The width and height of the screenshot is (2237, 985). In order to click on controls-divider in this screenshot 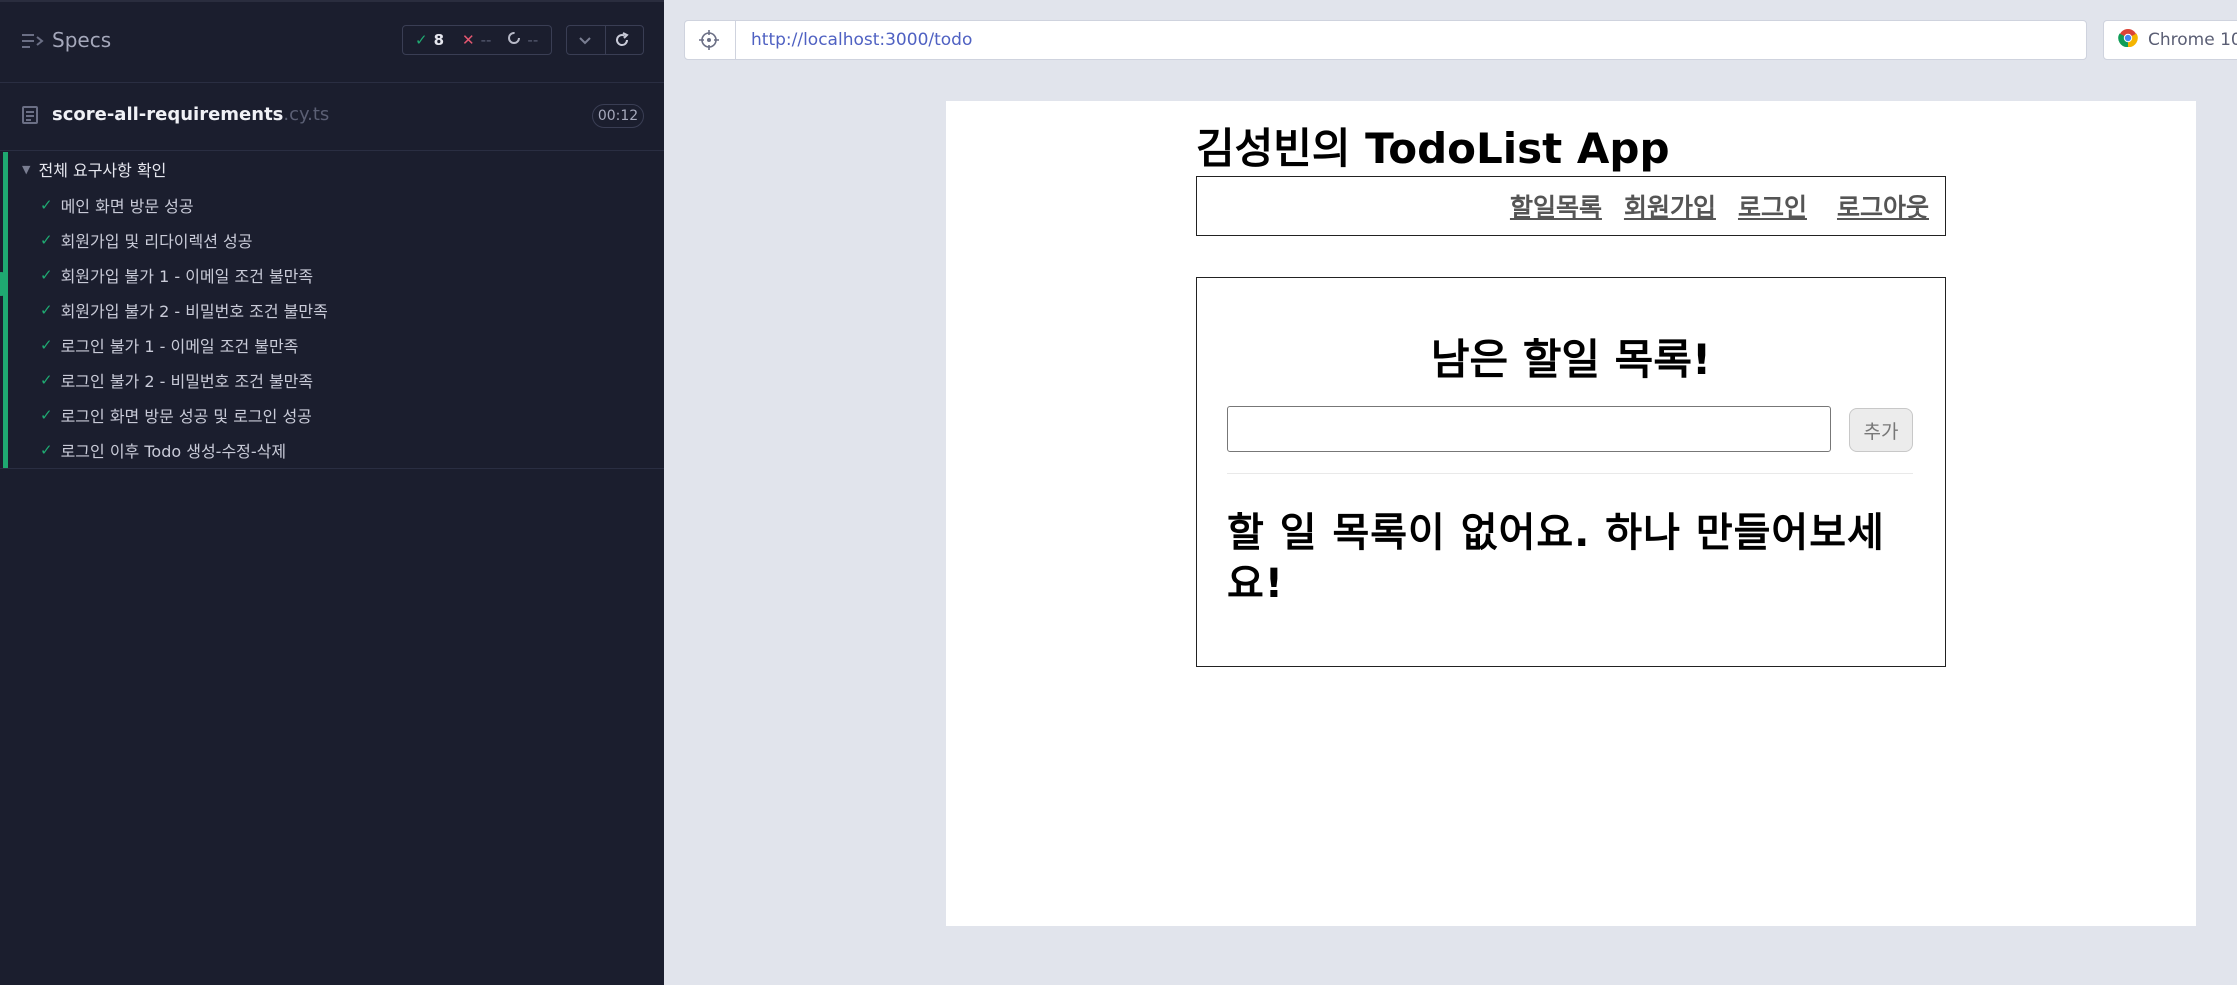, I will do `click(605, 40)`.